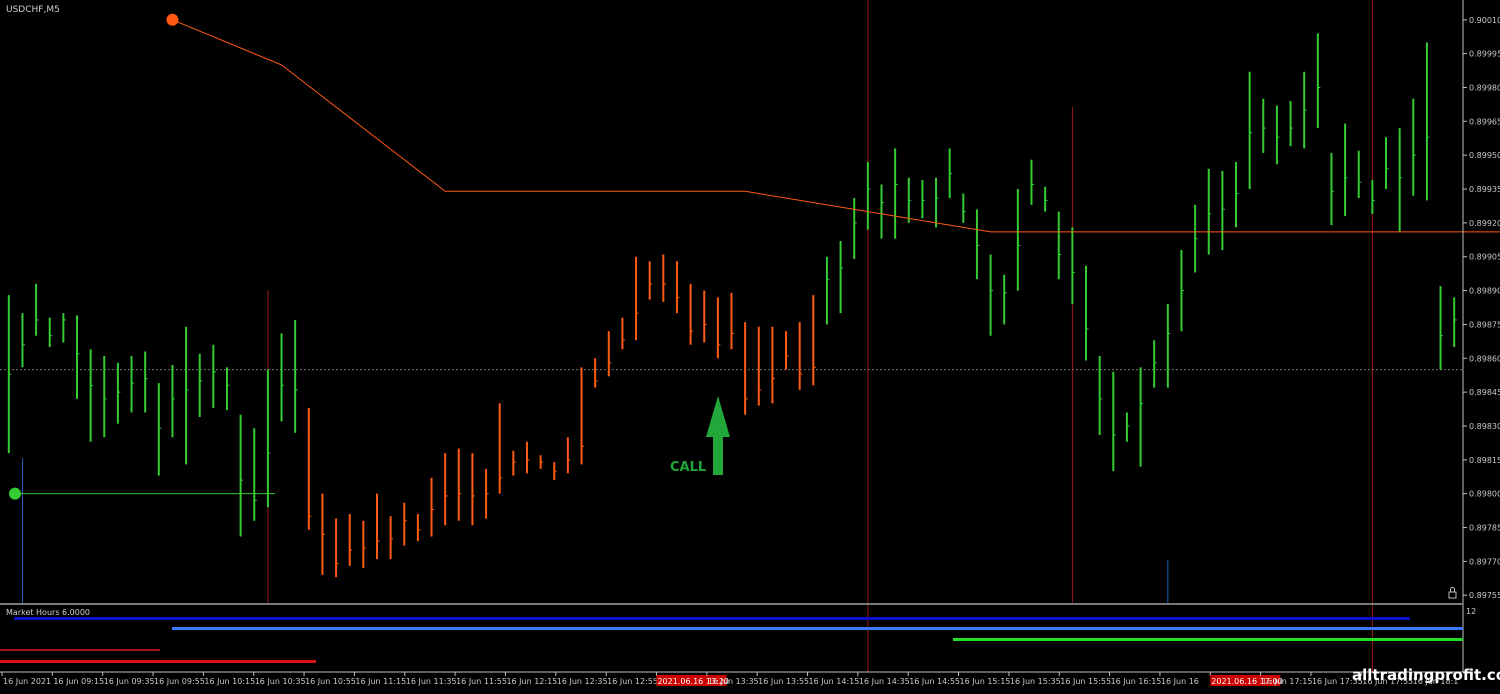 Image resolution: width=1500 pixels, height=694 pixels. I want to click on time-tick-label: 16 Jun 12:15, so click(531, 681).